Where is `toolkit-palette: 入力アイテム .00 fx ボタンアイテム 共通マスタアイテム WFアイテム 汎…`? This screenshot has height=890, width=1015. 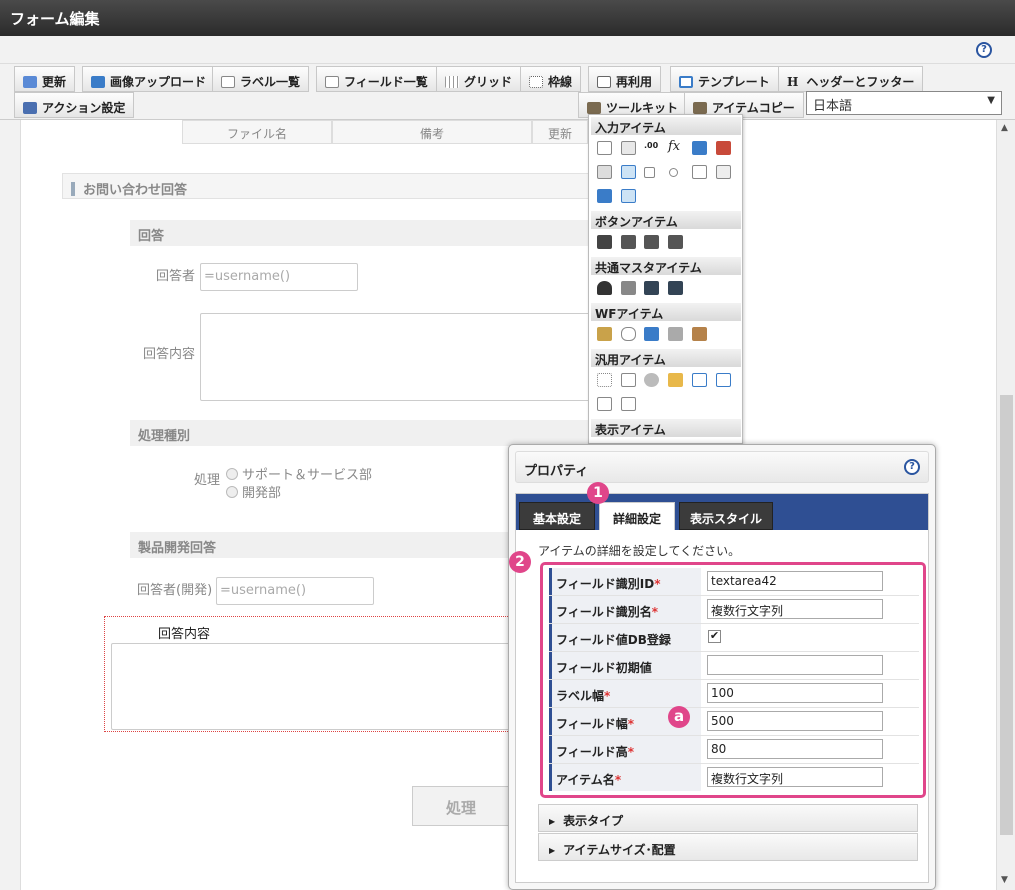
toolkit-palette: 入力アイテム .00 fx ボタンアイテム 共通マスタアイテム WFアイテム 汎… is located at coordinates (665, 279).